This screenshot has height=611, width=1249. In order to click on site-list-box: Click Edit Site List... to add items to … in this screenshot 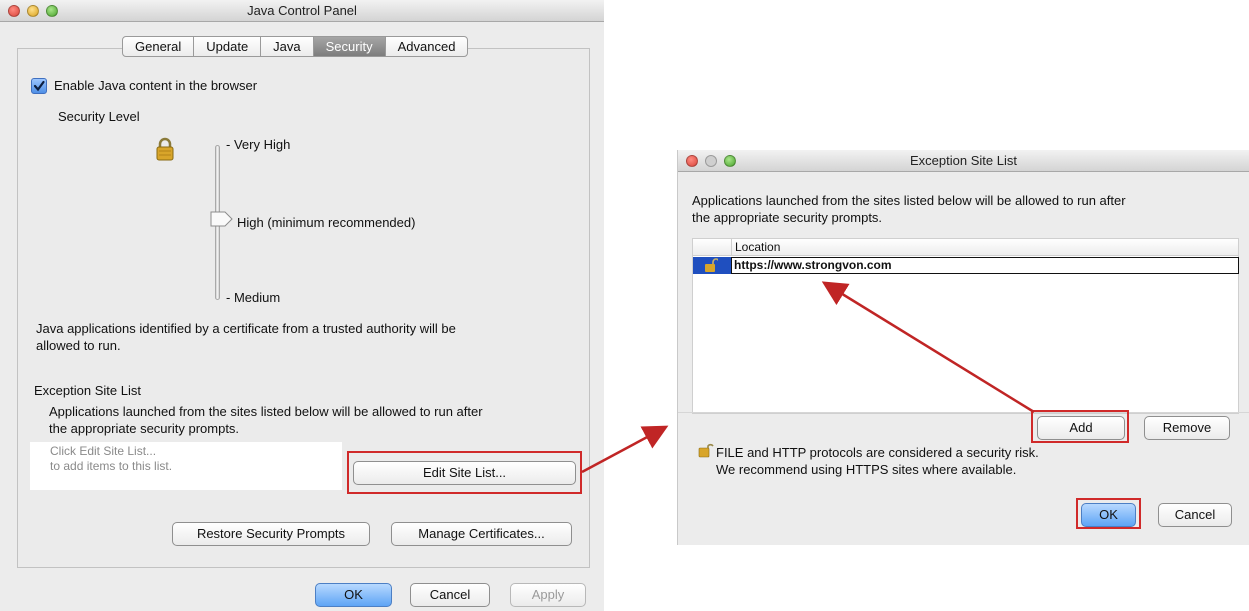, I will do `click(186, 466)`.